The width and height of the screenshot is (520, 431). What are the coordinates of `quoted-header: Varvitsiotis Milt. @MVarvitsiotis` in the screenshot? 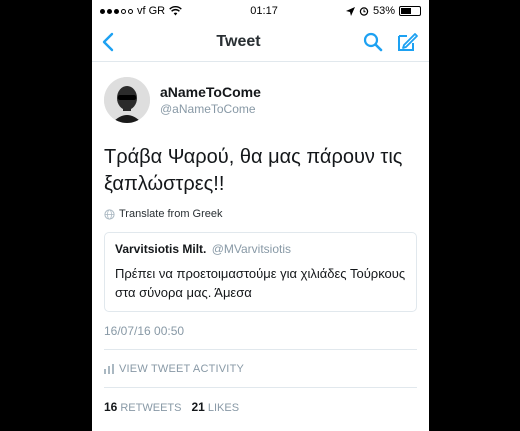 It's located at (260, 249).